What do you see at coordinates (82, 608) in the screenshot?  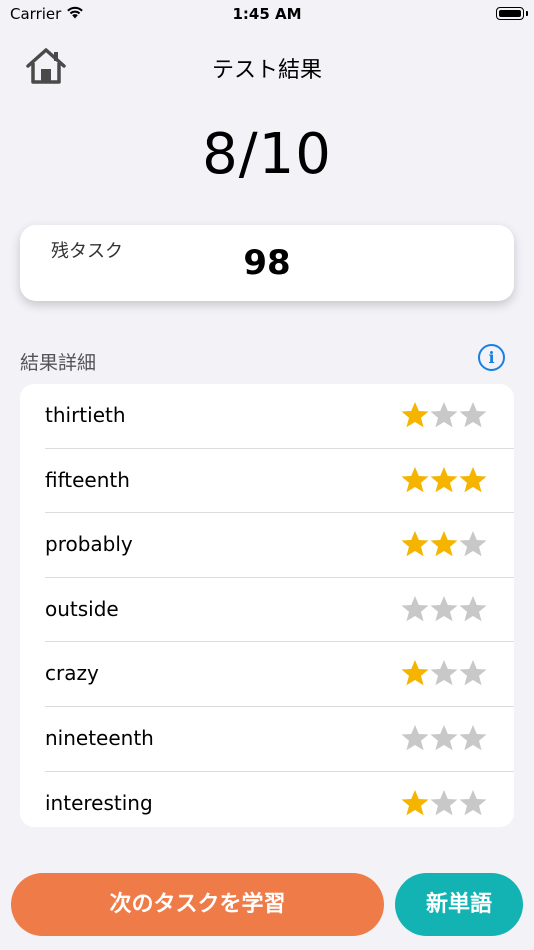 I see `result-word: outside` at bounding box center [82, 608].